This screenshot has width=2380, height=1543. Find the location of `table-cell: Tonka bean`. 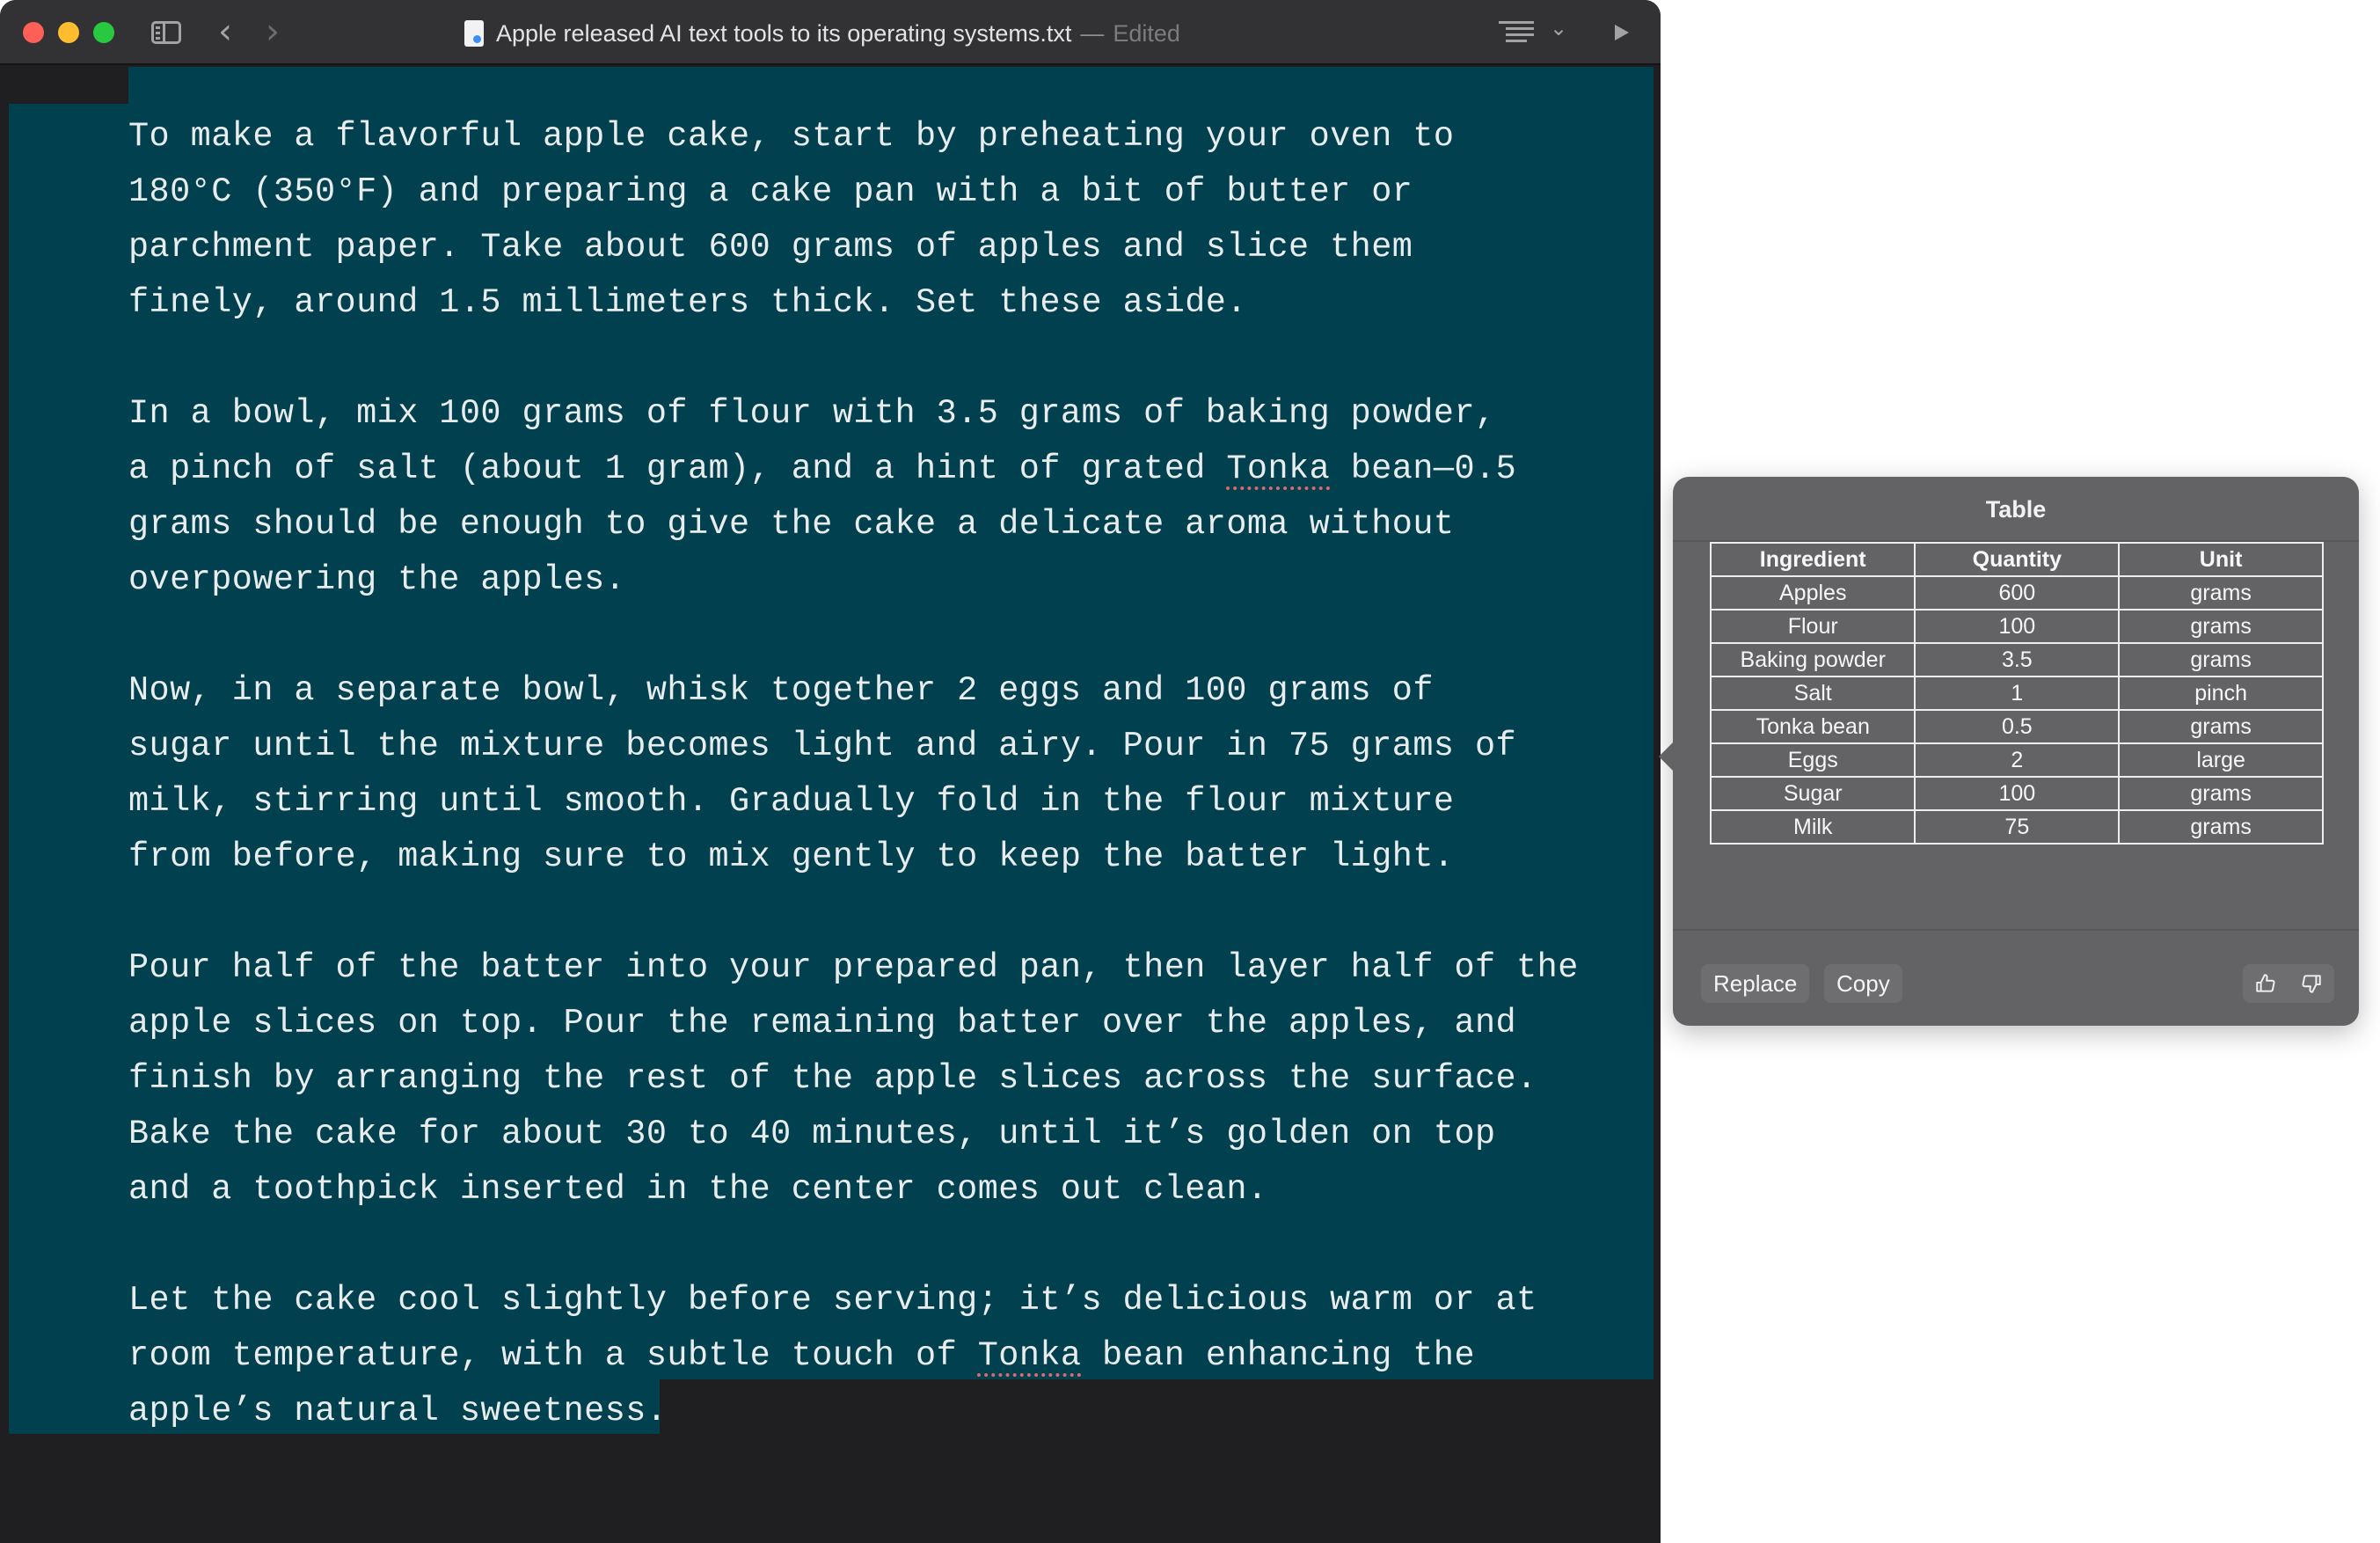

table-cell: Tonka bean is located at coordinates (1812, 726).